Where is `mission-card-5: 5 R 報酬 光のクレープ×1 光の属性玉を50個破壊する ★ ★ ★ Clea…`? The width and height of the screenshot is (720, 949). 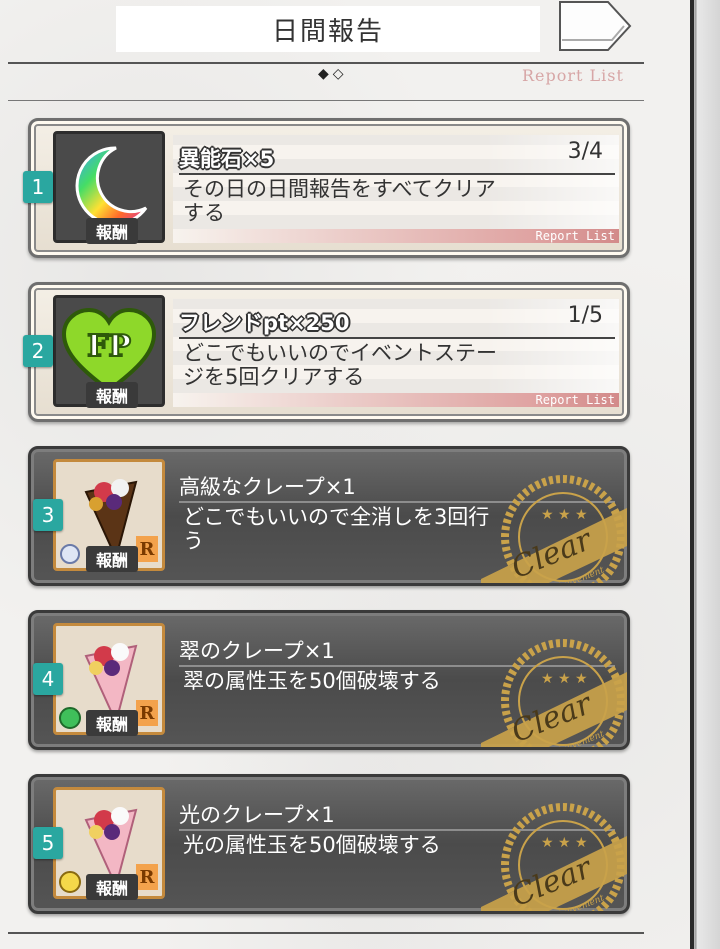
mission-card-5: 5 R 報酬 光のクレープ×1 光の属性玉を50個破壊する ★ ★ ★ Clea… is located at coordinates (329, 844).